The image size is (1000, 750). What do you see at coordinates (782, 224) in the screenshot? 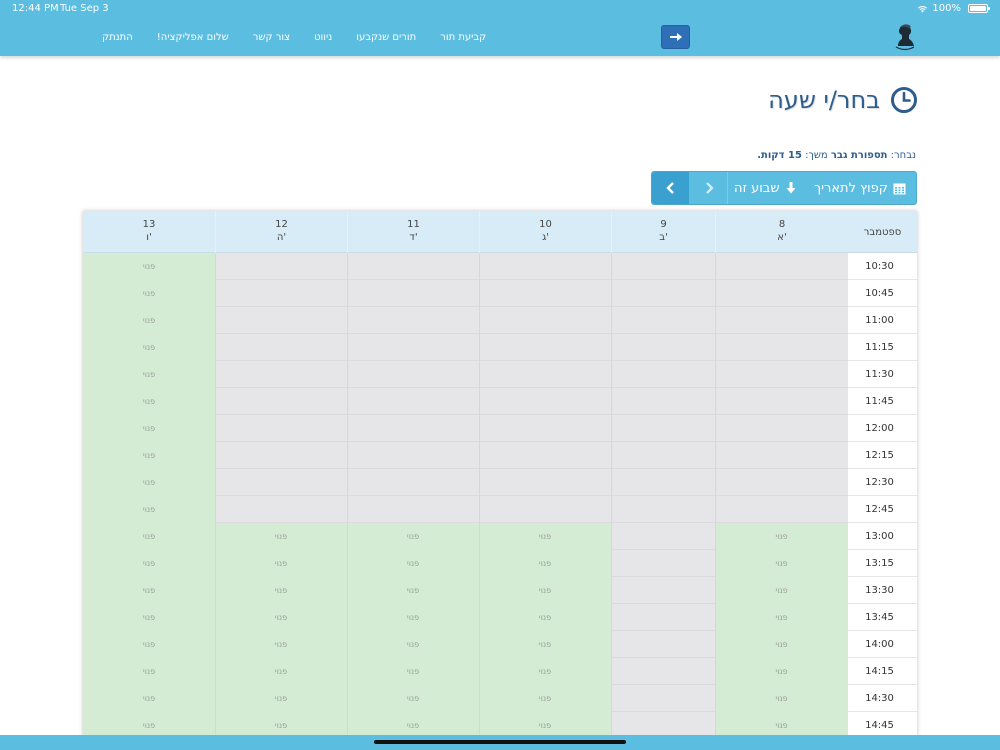
I see `day-number: 8` at bounding box center [782, 224].